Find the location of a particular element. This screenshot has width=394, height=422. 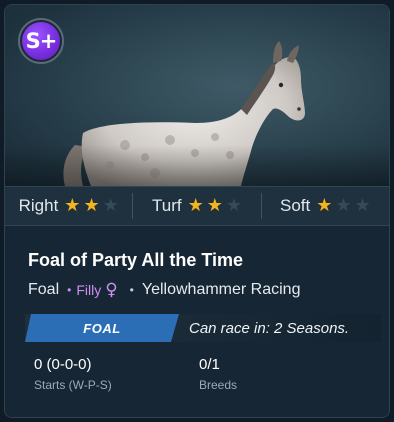

horse-meta: Foal • Filly ♀ • Yellowhammer Racing is located at coordinates (164, 290).